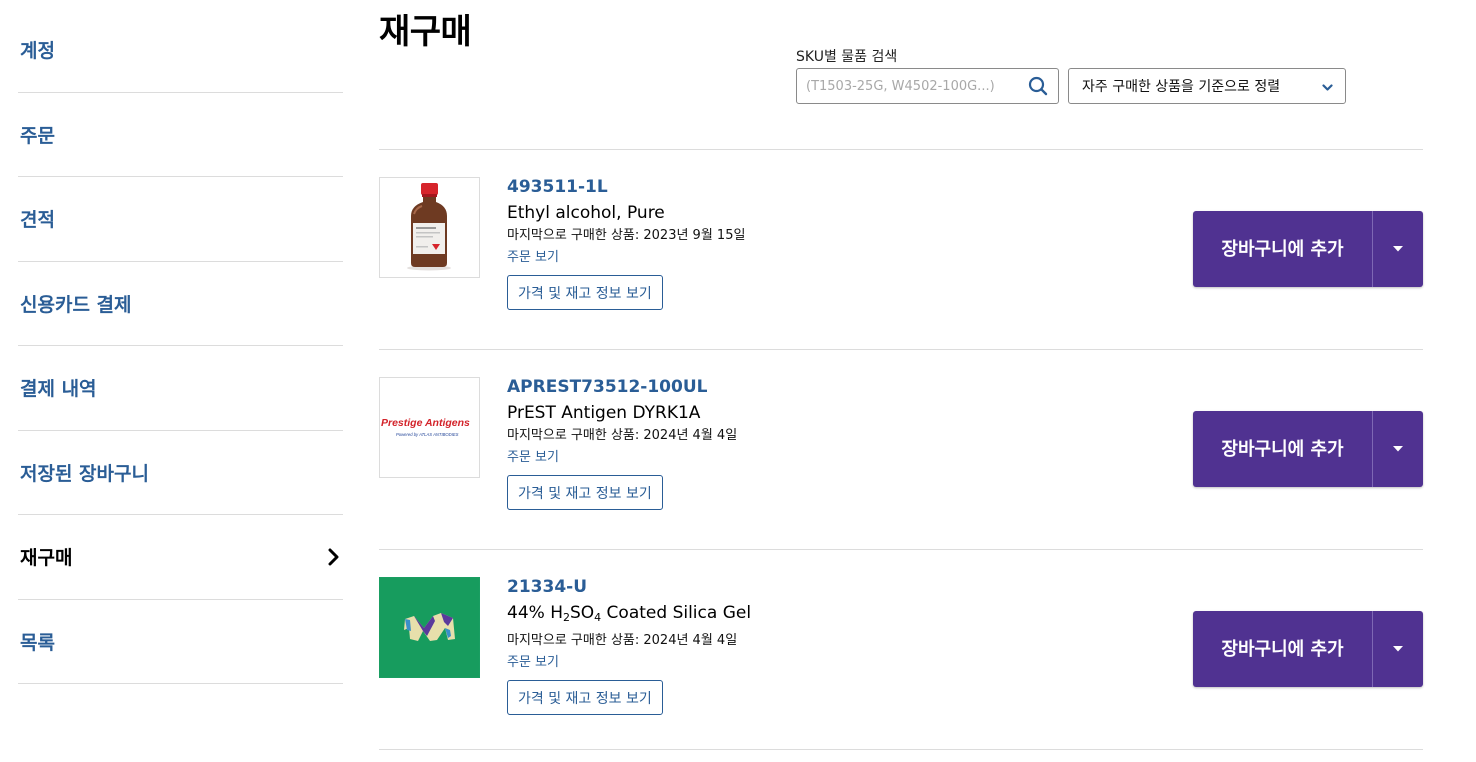  I want to click on sku-search-input, so click(907, 86).